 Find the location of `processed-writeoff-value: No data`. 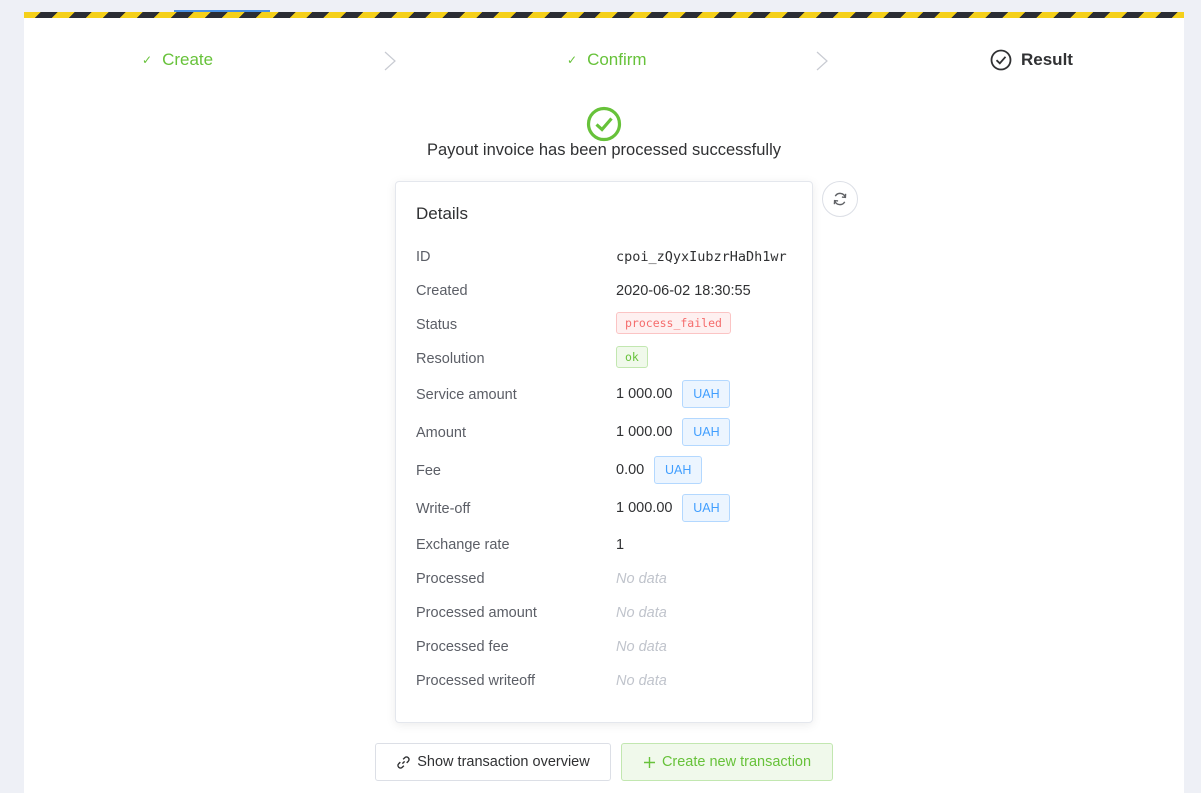

processed-writeoff-value: No data is located at coordinates (641, 681).